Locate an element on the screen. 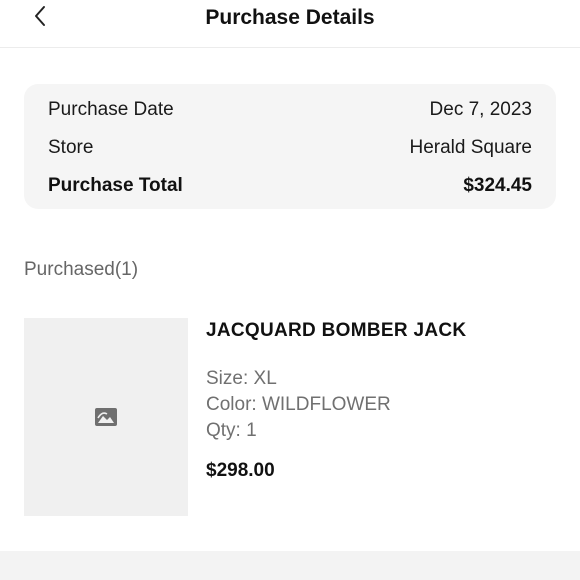 This screenshot has height=580, width=580. purchase-total-label: Purchase Total is located at coordinates (115, 185).